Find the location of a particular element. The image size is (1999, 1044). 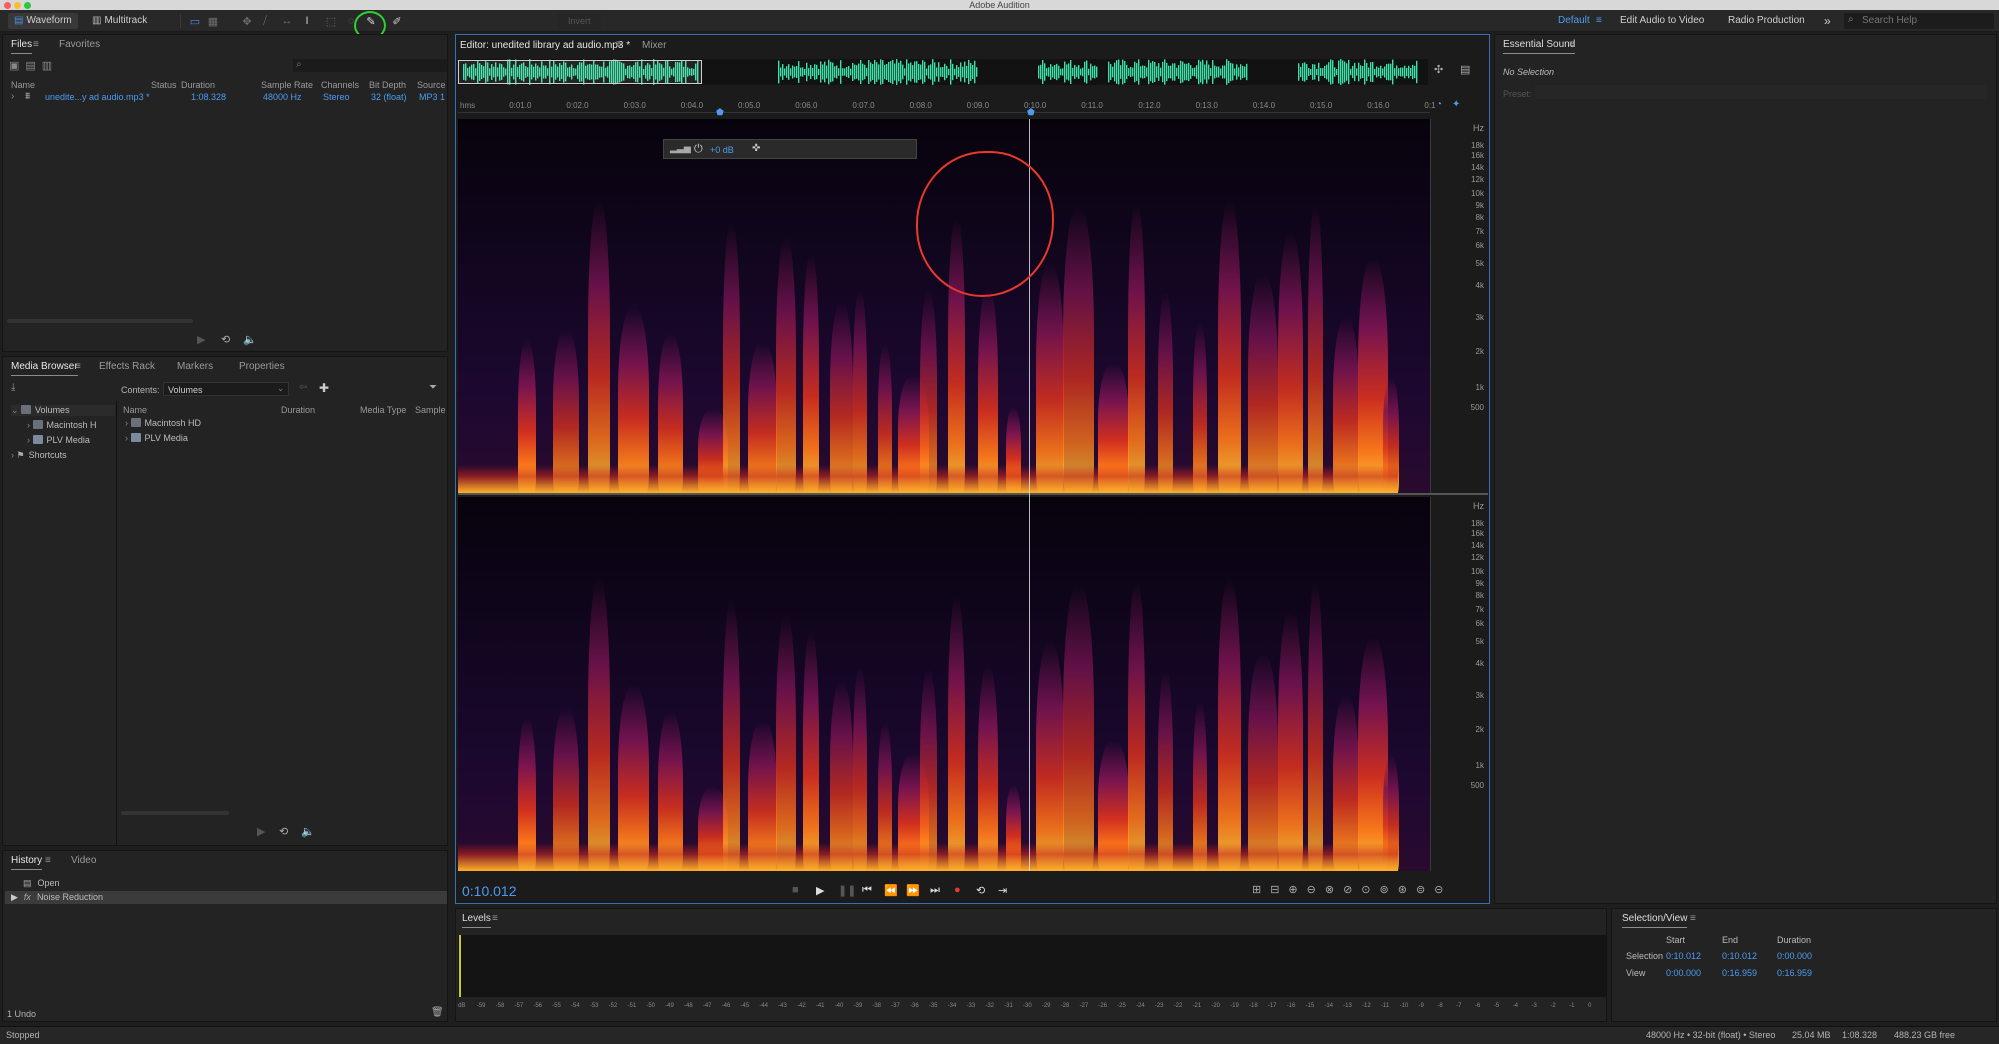

media-browser-menu-icon: ≡ is located at coordinates (78, 366).